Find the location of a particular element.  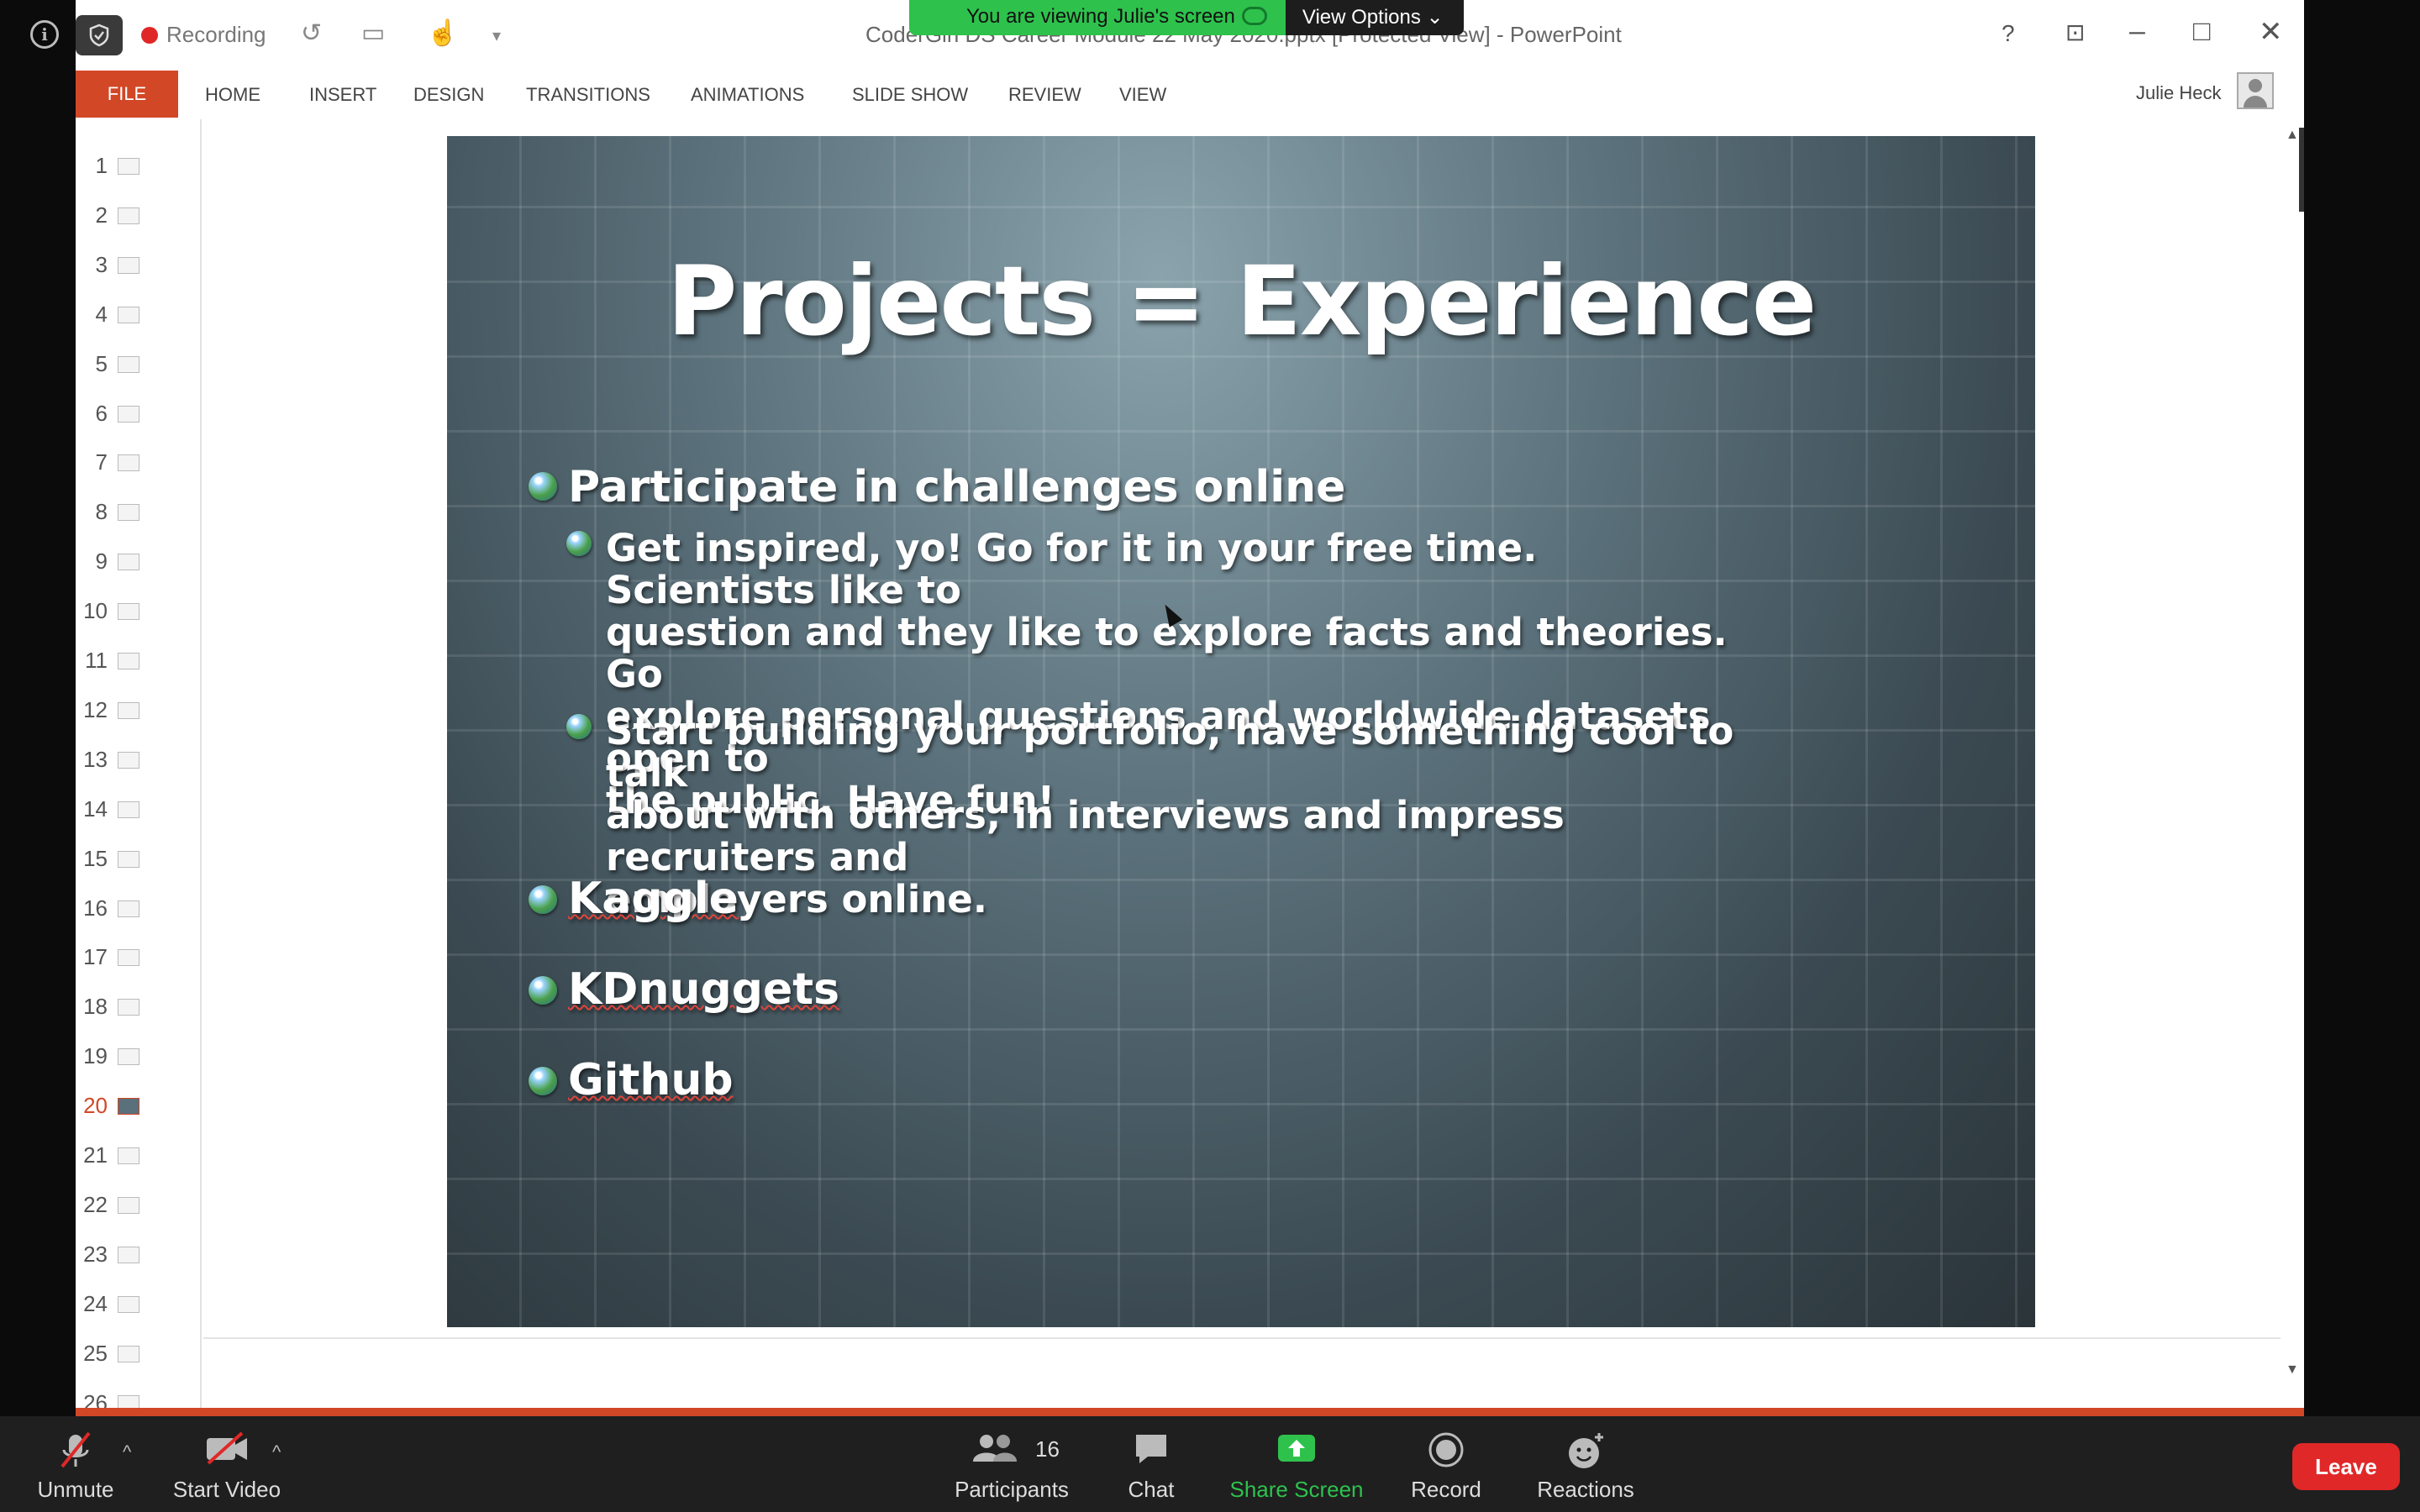

slide-number: 7 is located at coordinates (101, 462).